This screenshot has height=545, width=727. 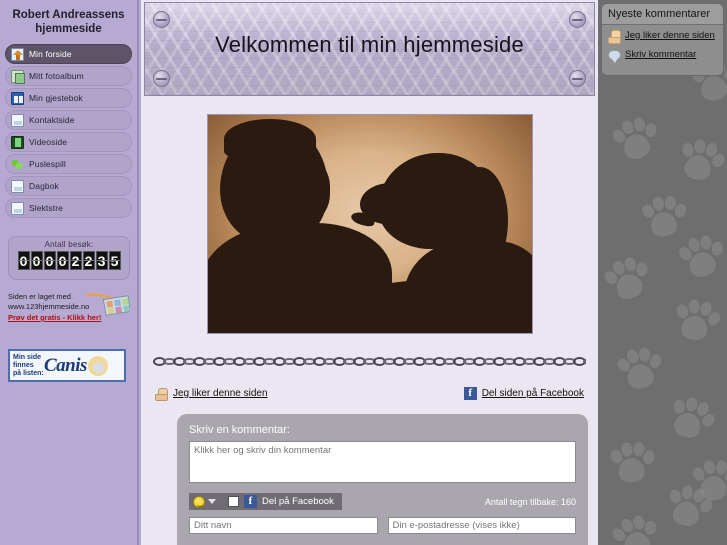 What do you see at coordinates (17, 98) in the screenshot?
I see `book-icon` at bounding box center [17, 98].